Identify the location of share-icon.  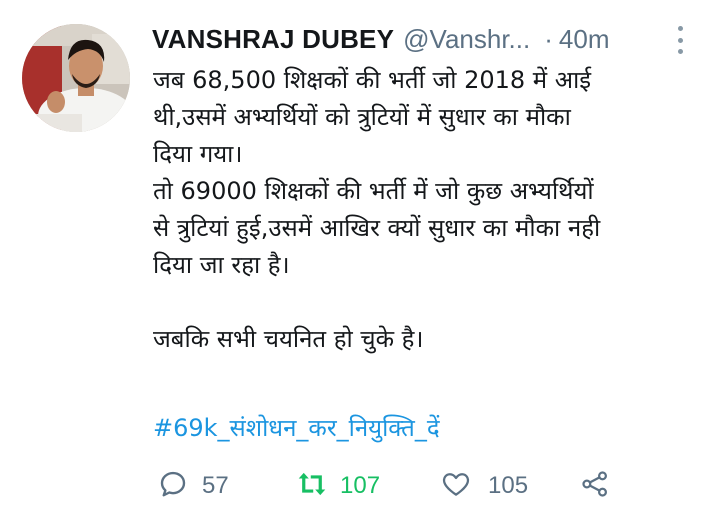
(595, 486).